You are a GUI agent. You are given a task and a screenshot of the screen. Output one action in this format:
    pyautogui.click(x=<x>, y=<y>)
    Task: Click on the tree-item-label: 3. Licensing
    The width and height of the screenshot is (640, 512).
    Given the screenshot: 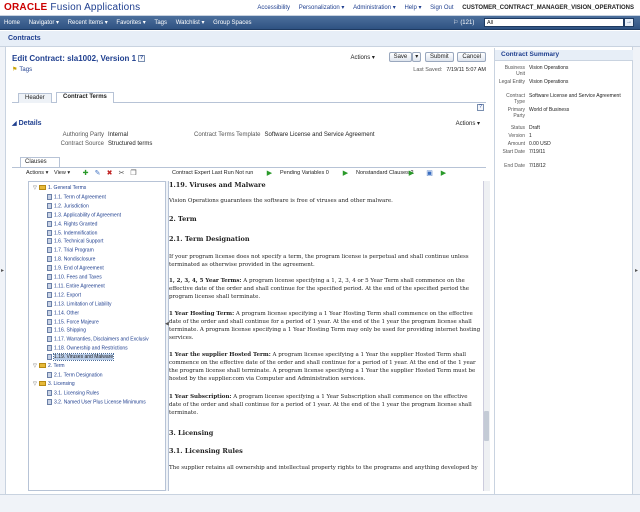 What is the action you would take?
    pyautogui.click(x=61, y=383)
    